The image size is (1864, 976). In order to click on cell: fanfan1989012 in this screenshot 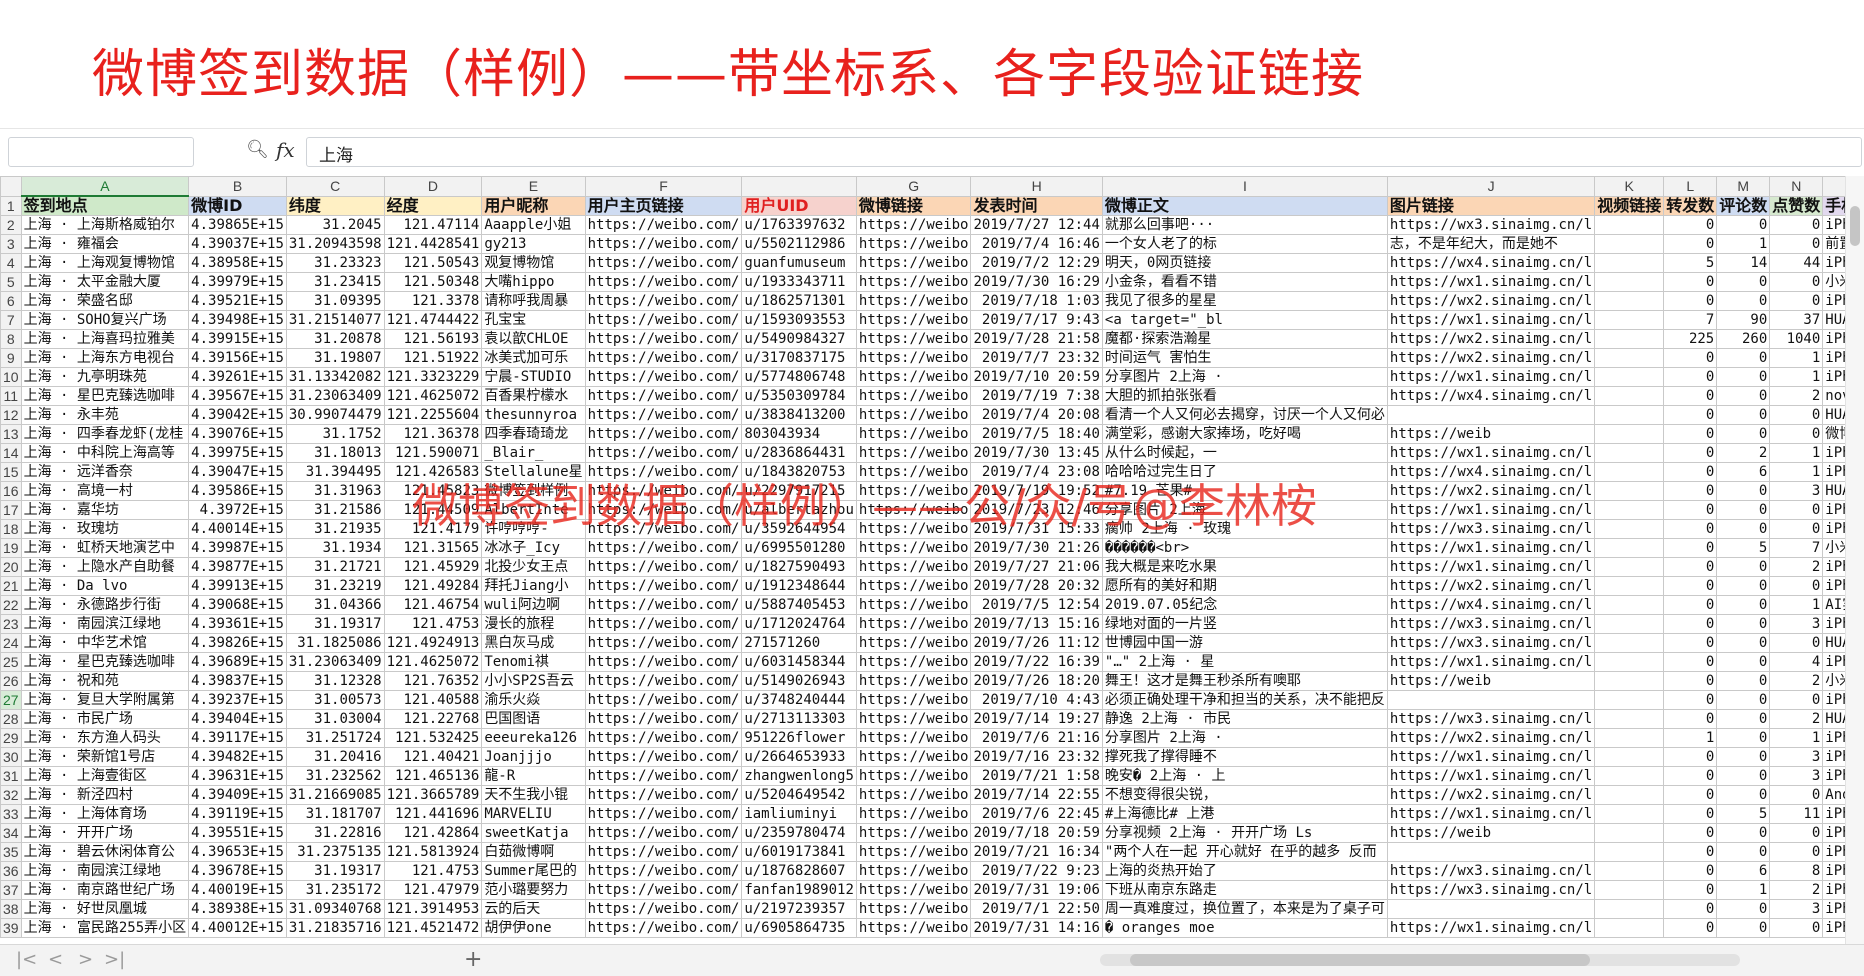, I will do `click(799, 890)`.